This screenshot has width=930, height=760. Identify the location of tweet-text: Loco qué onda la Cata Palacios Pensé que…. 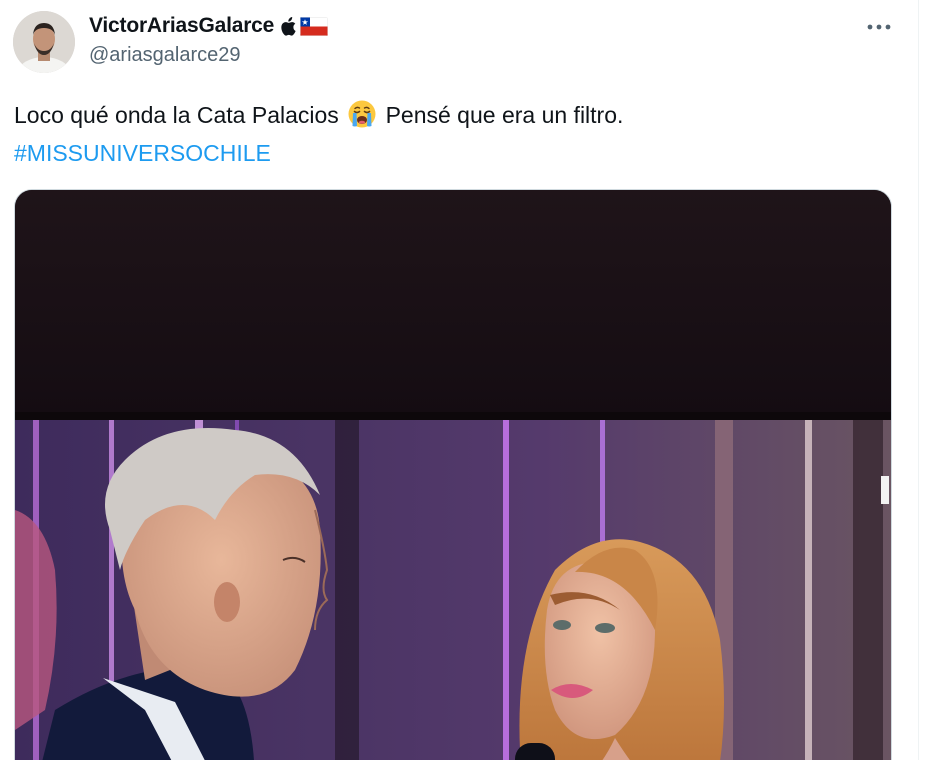
(454, 134).